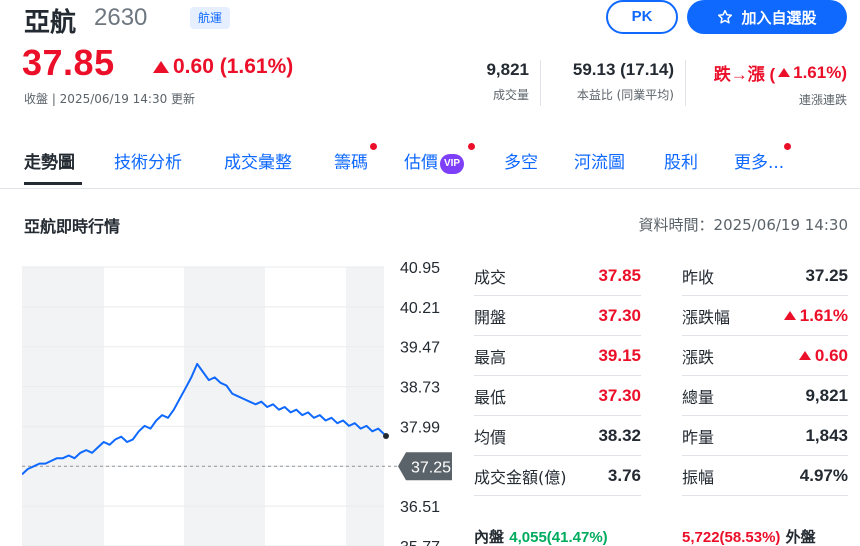  What do you see at coordinates (744, 74) in the screenshot?
I see `streak-value-head: 跌→漲 (` at bounding box center [744, 74].